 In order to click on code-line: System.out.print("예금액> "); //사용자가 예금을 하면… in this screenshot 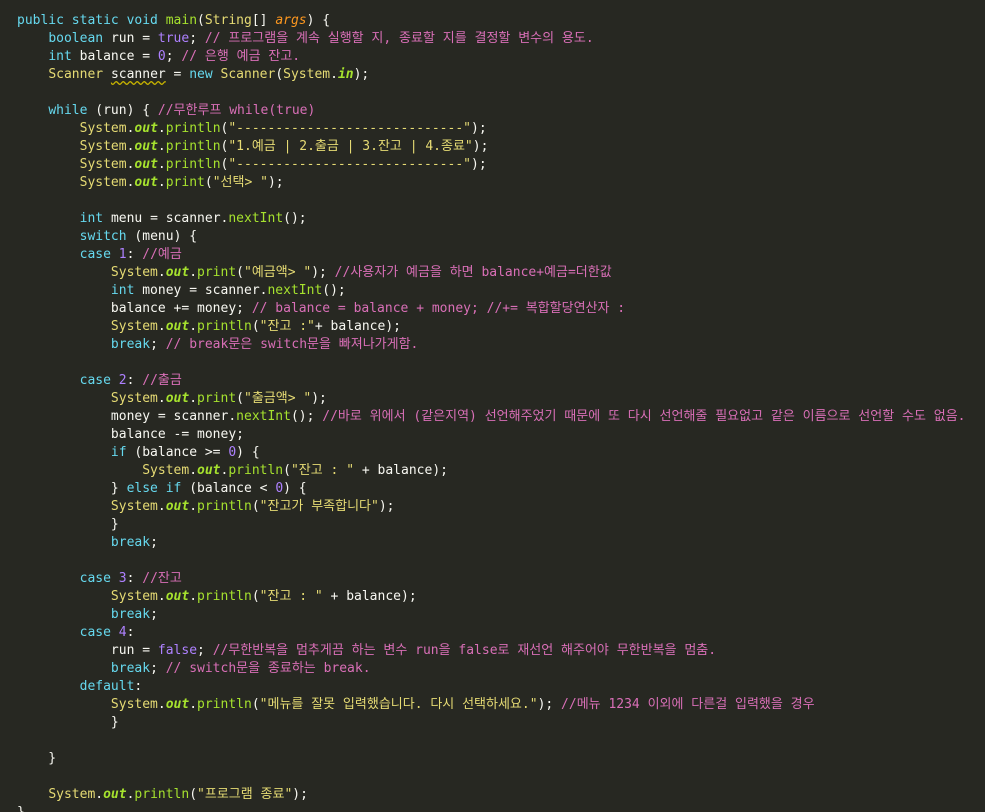, I will do `click(501, 273)`.